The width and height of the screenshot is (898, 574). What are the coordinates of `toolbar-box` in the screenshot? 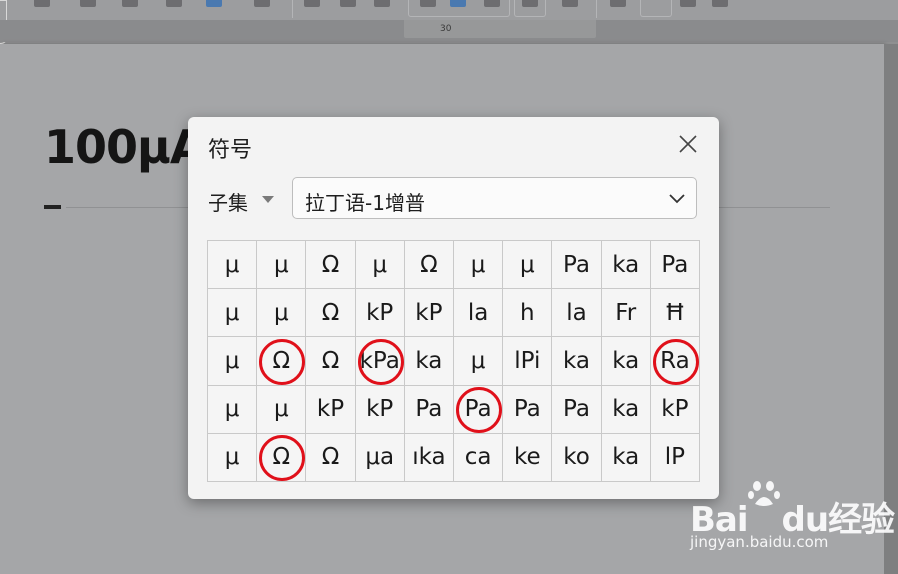 It's located at (656, 8).